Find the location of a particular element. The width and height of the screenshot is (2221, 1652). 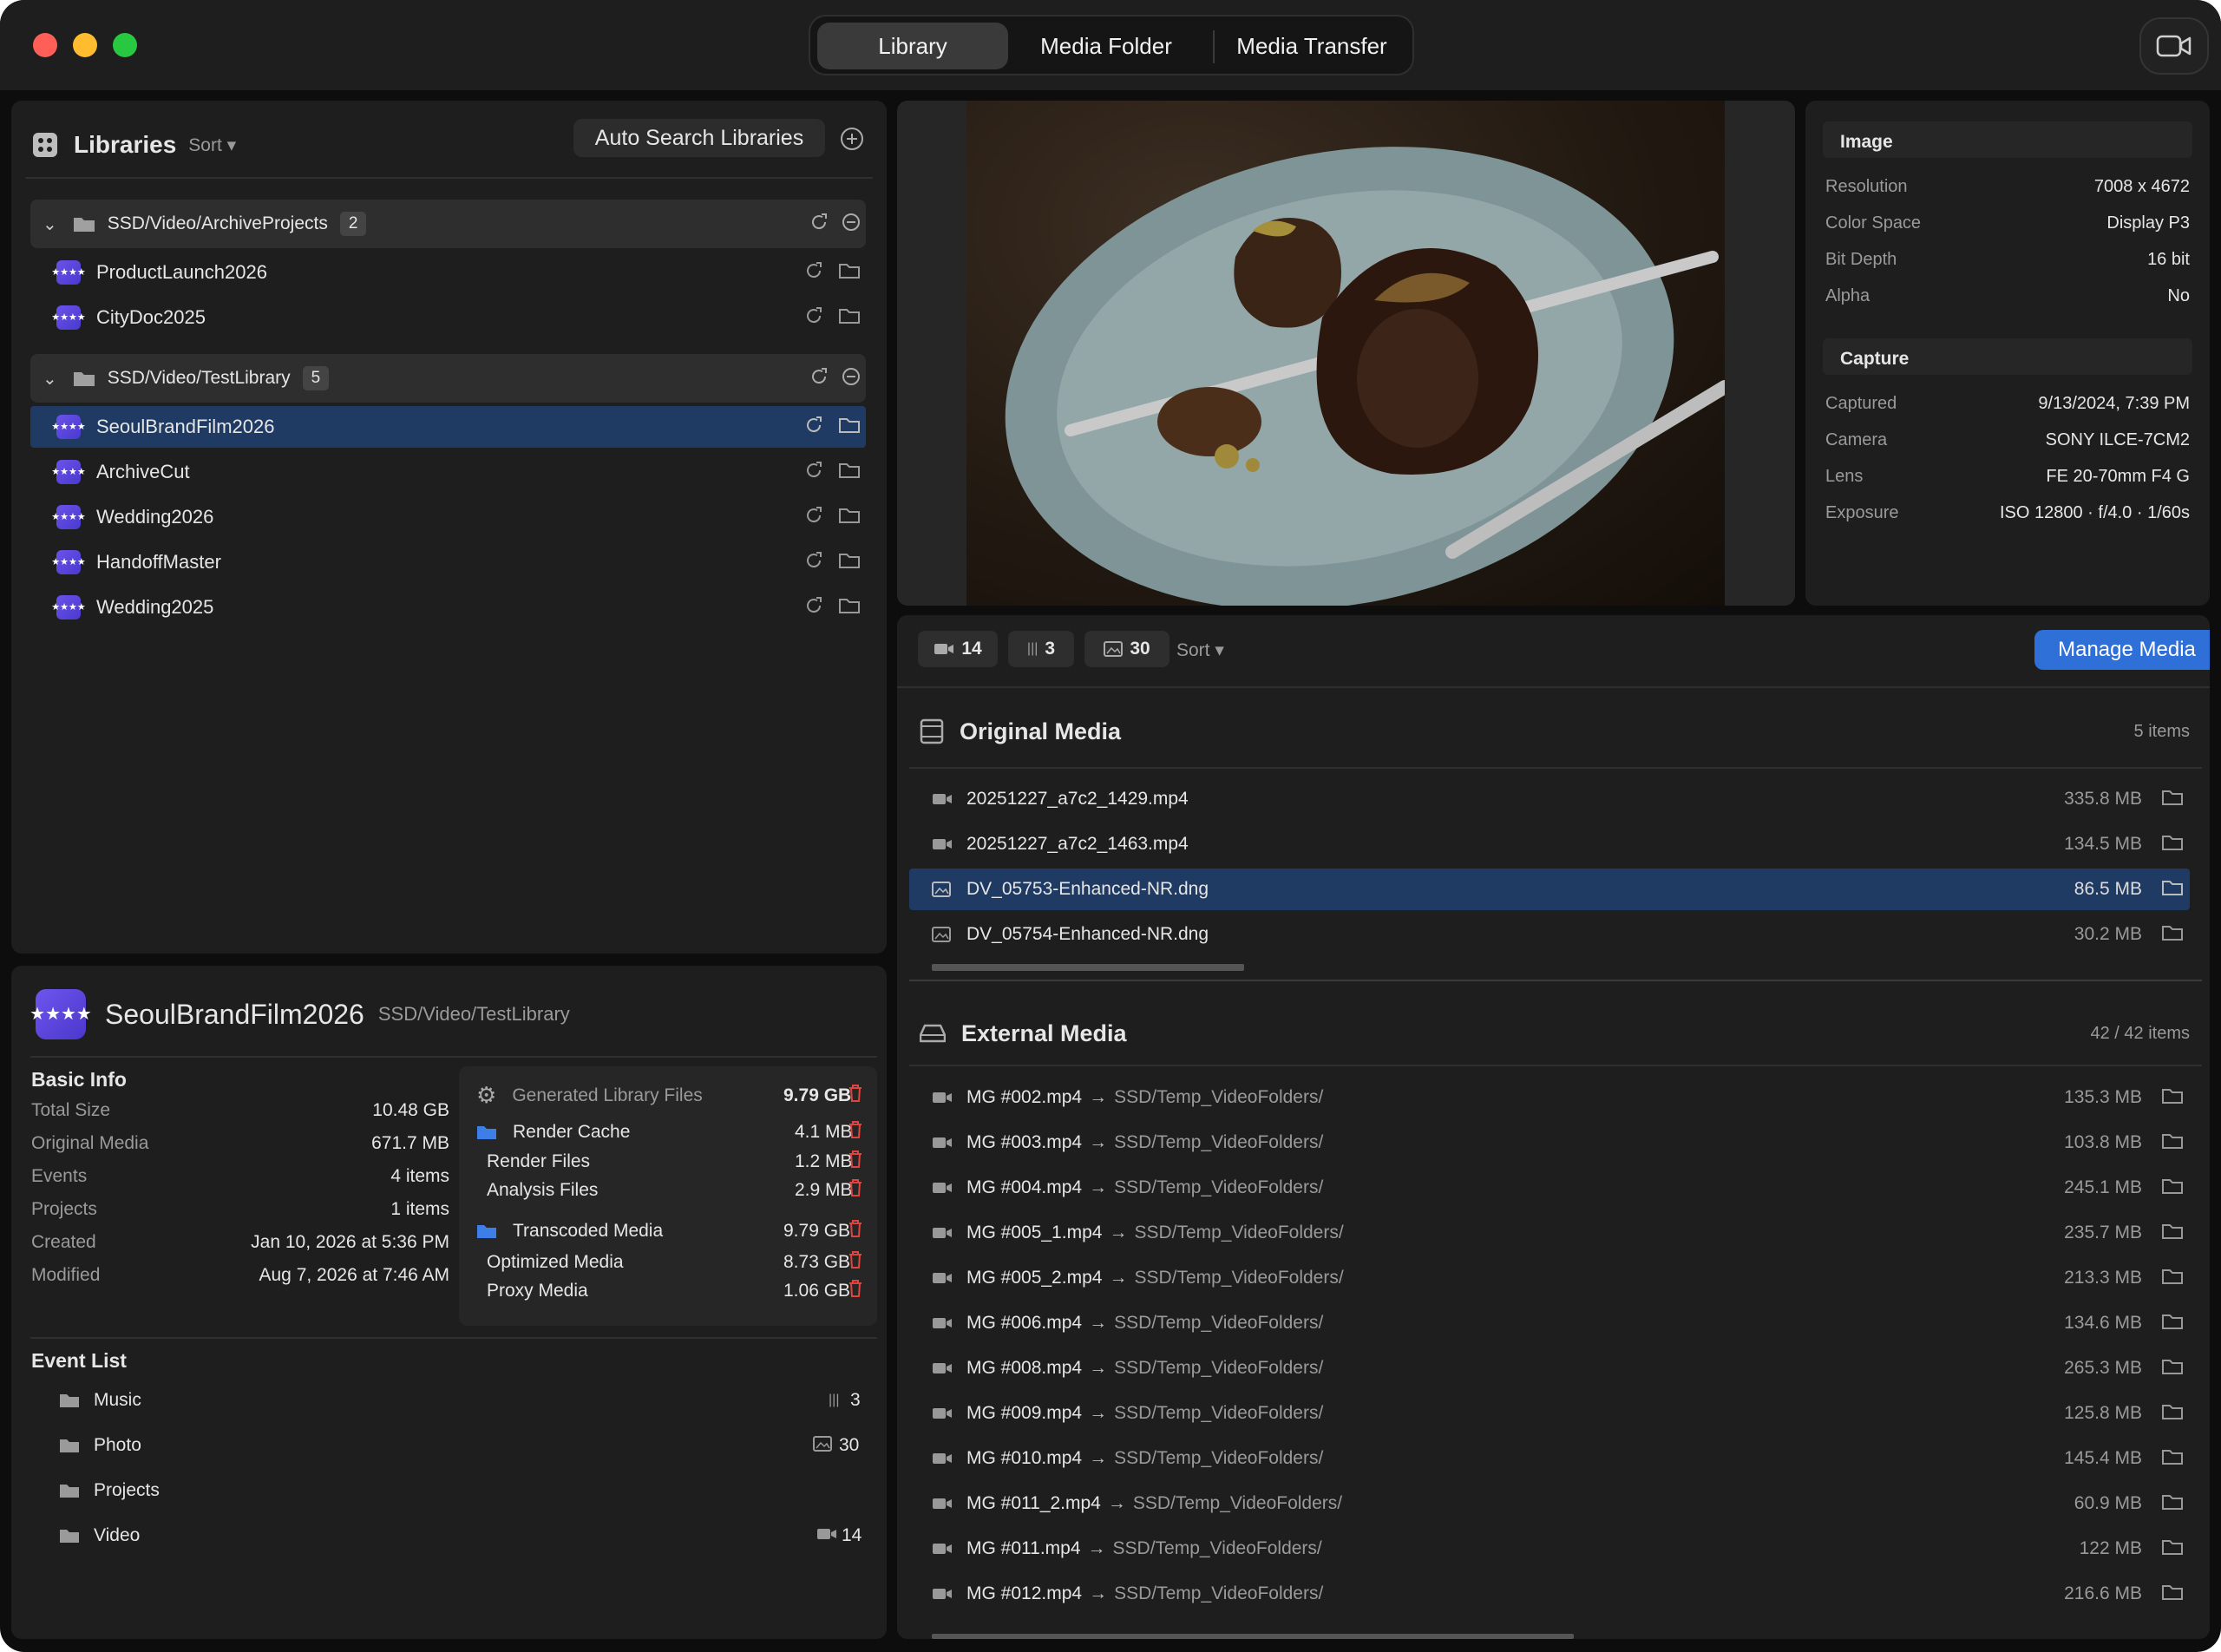

media-sort: Sort ▾ is located at coordinates (1200, 650).